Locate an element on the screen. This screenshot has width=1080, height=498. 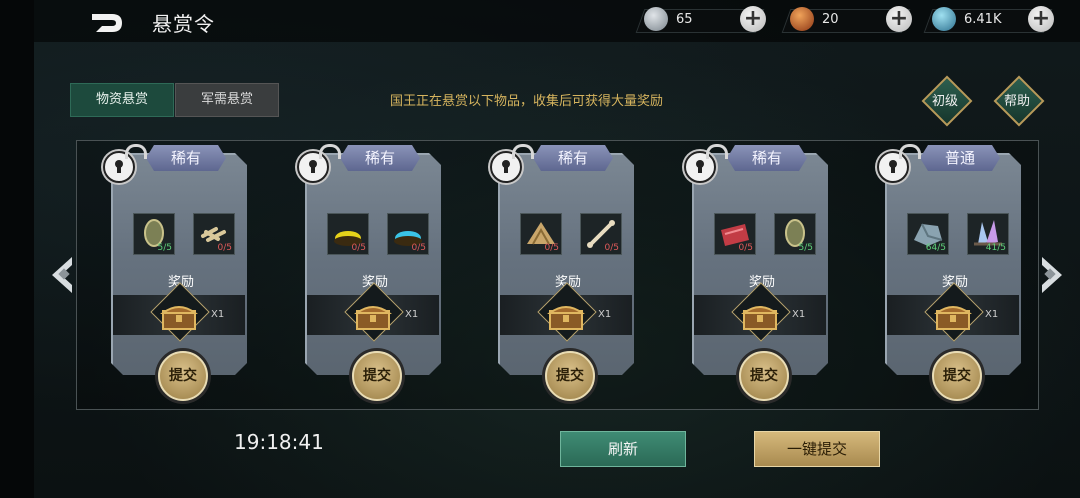
refresh-button: 刷新 is located at coordinates (623, 449).